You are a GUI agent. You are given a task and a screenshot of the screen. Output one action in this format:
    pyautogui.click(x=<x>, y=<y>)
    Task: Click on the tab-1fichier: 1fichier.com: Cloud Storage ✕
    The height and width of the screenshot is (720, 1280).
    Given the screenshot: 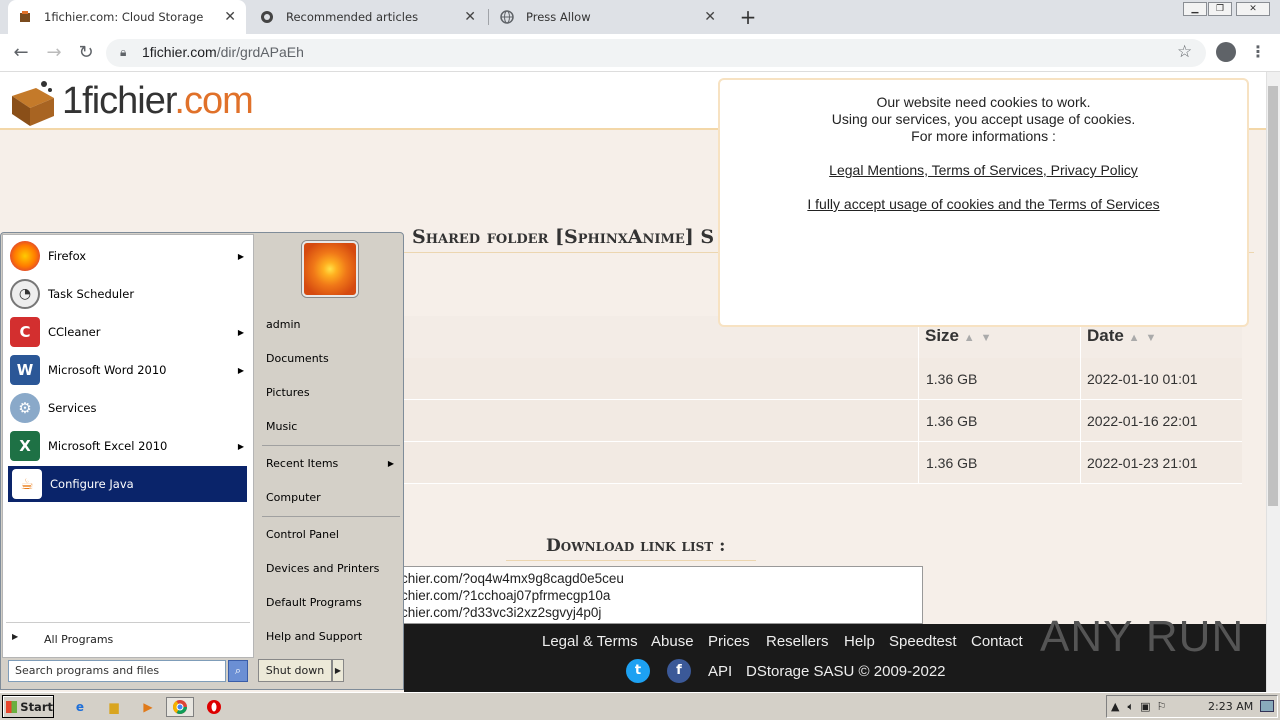 What is the action you would take?
    pyautogui.click(x=127, y=17)
    